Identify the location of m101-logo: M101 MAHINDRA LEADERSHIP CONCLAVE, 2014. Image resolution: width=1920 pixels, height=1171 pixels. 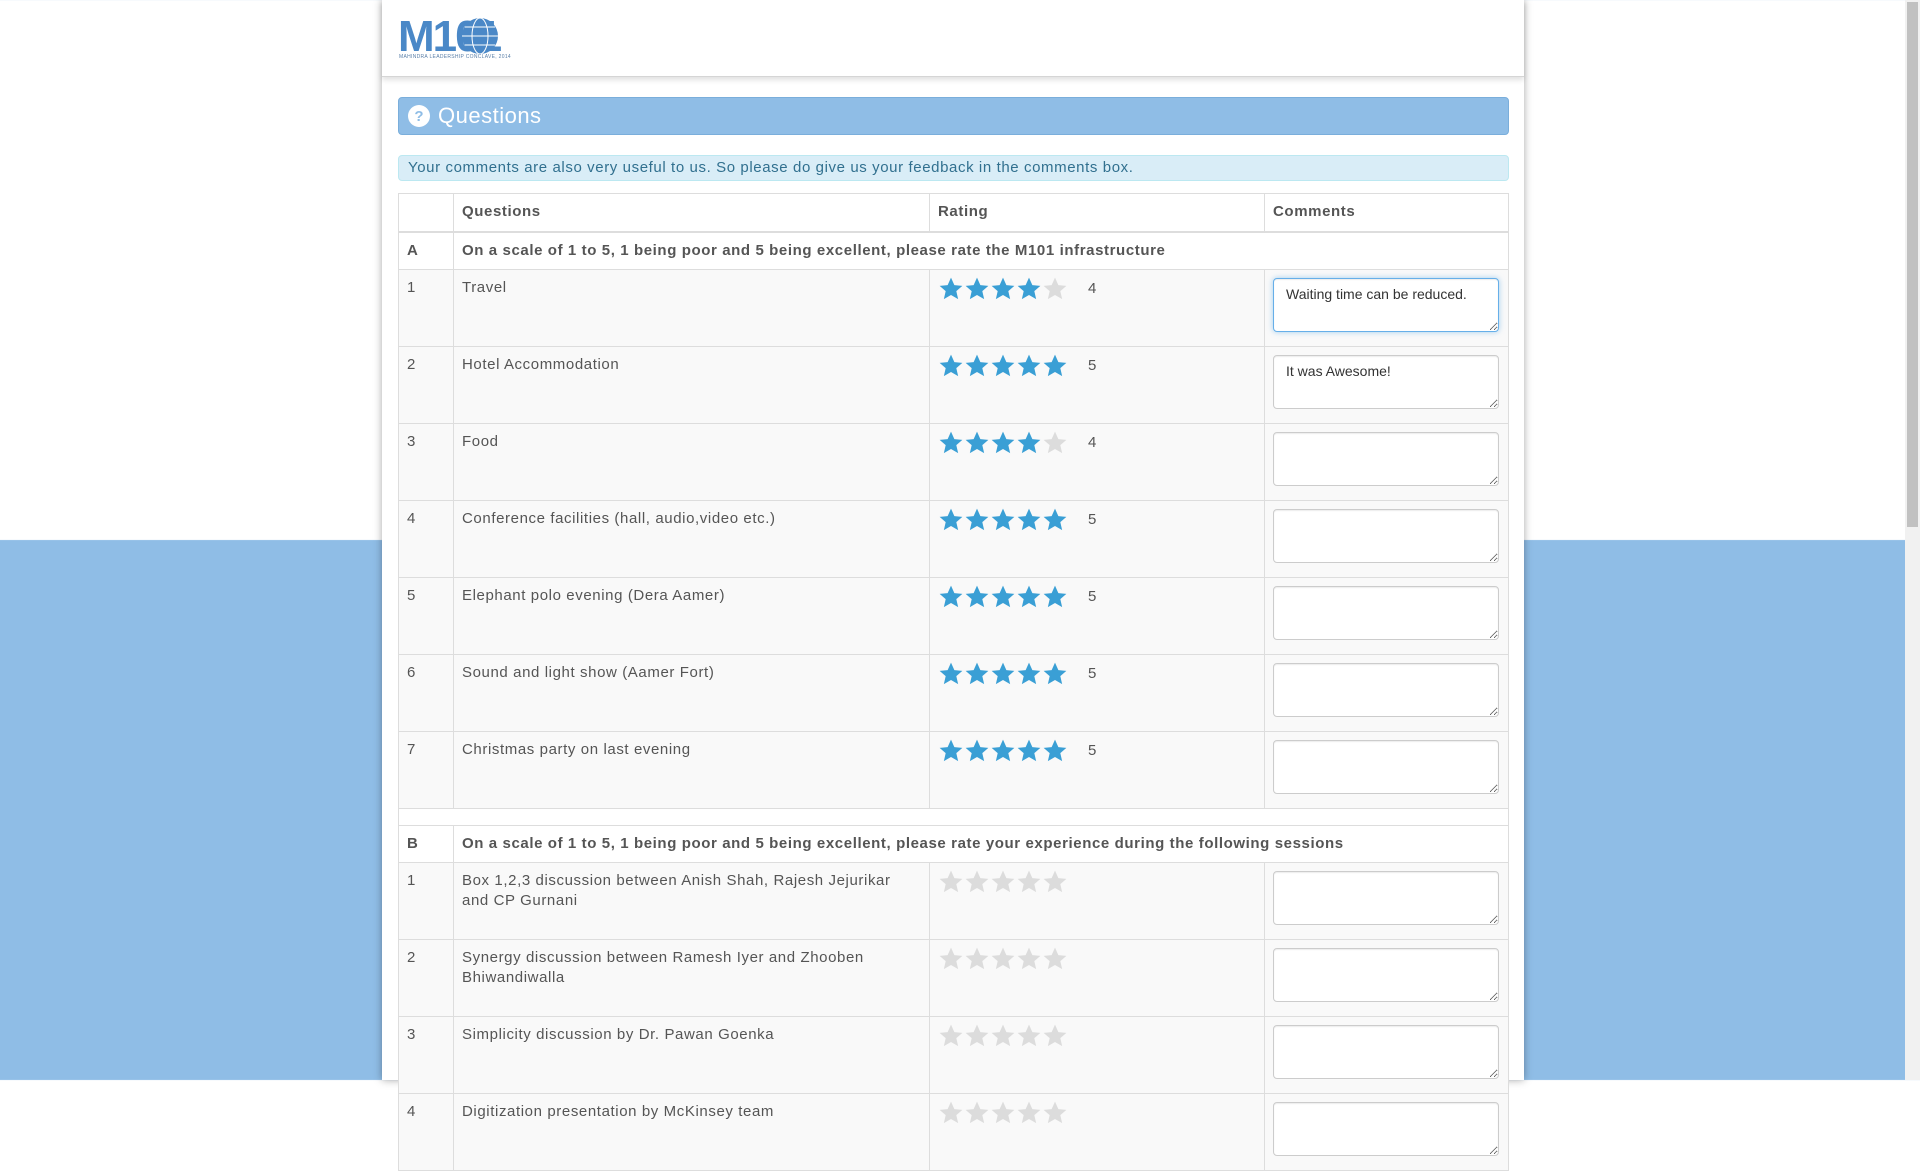
(458, 39).